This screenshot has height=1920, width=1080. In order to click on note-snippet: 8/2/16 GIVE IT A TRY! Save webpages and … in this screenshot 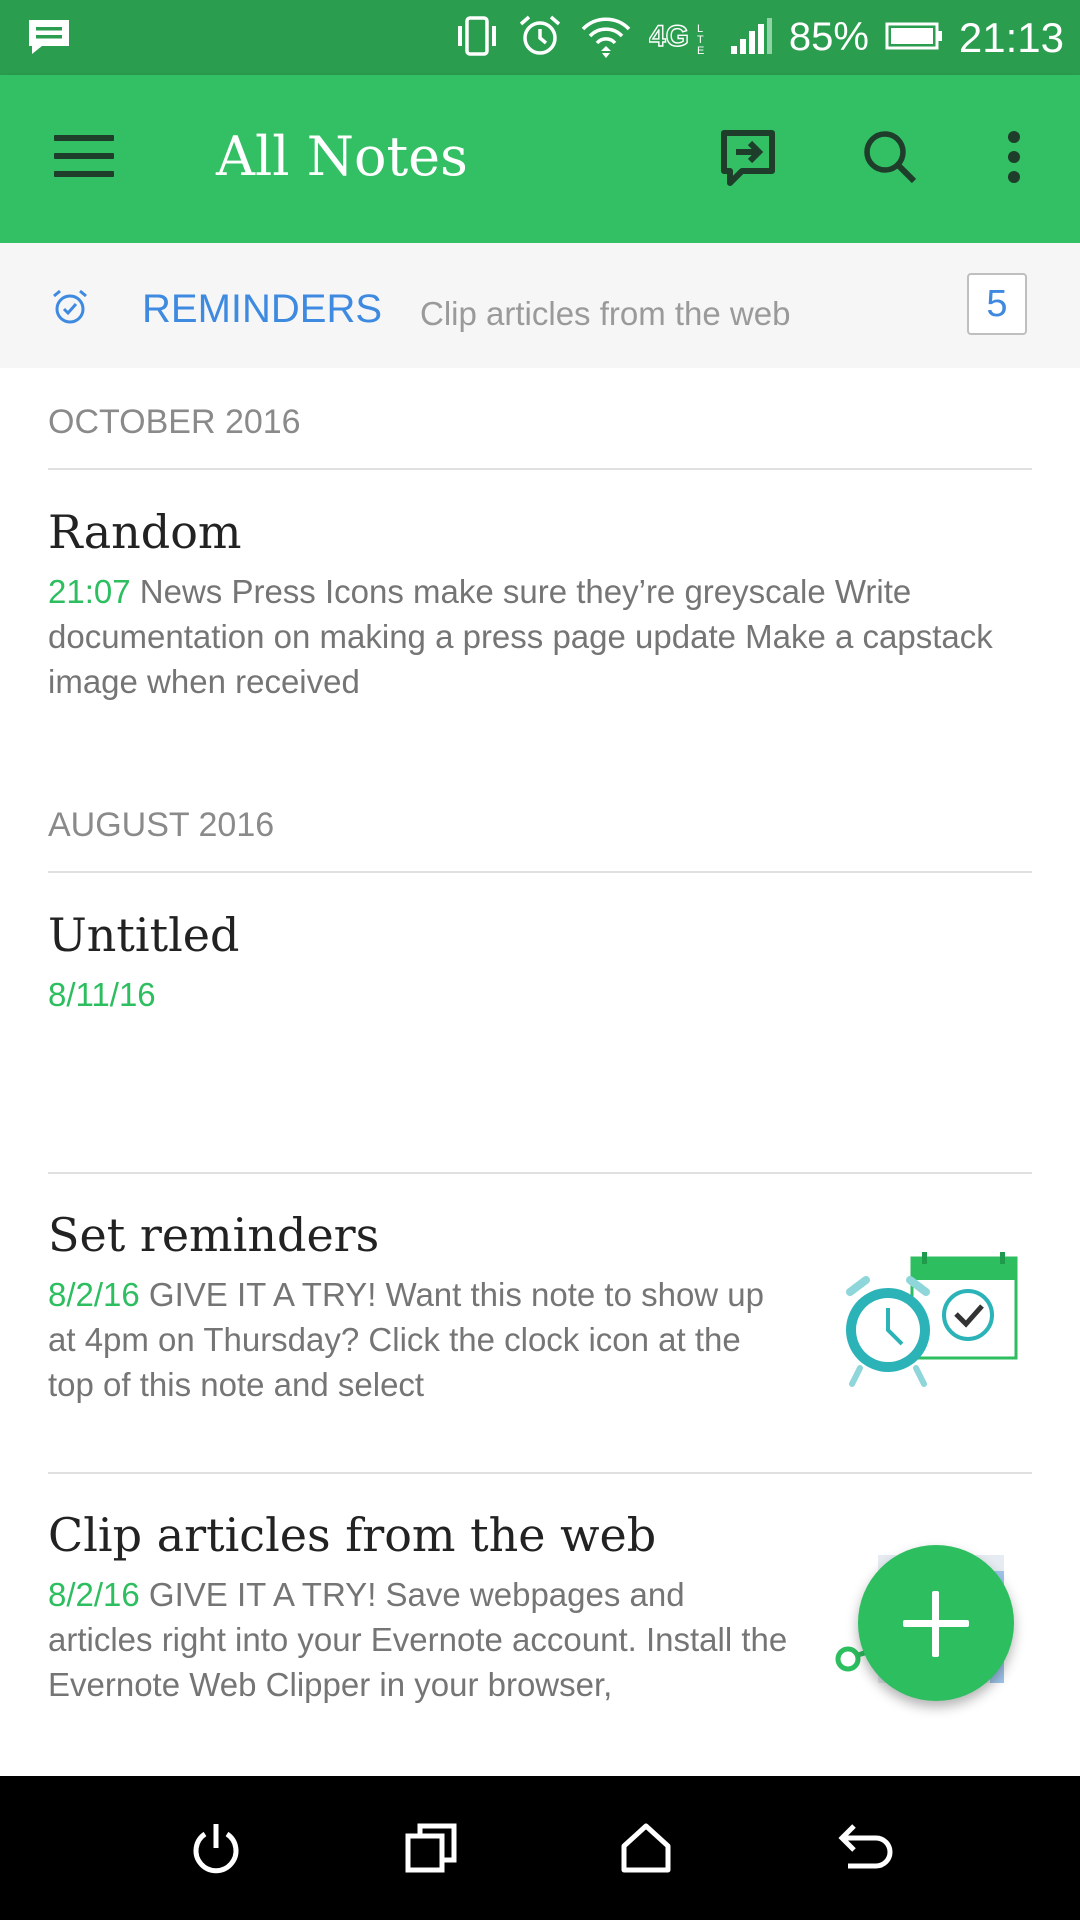, I will do `click(418, 1639)`.